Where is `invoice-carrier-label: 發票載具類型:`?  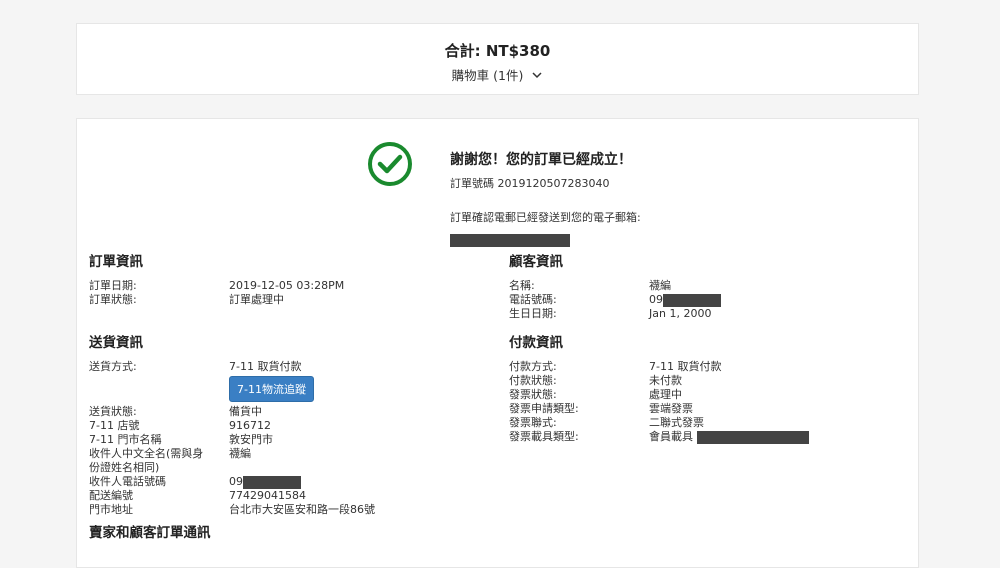 invoice-carrier-label: 發票載具類型: is located at coordinates (544, 436).